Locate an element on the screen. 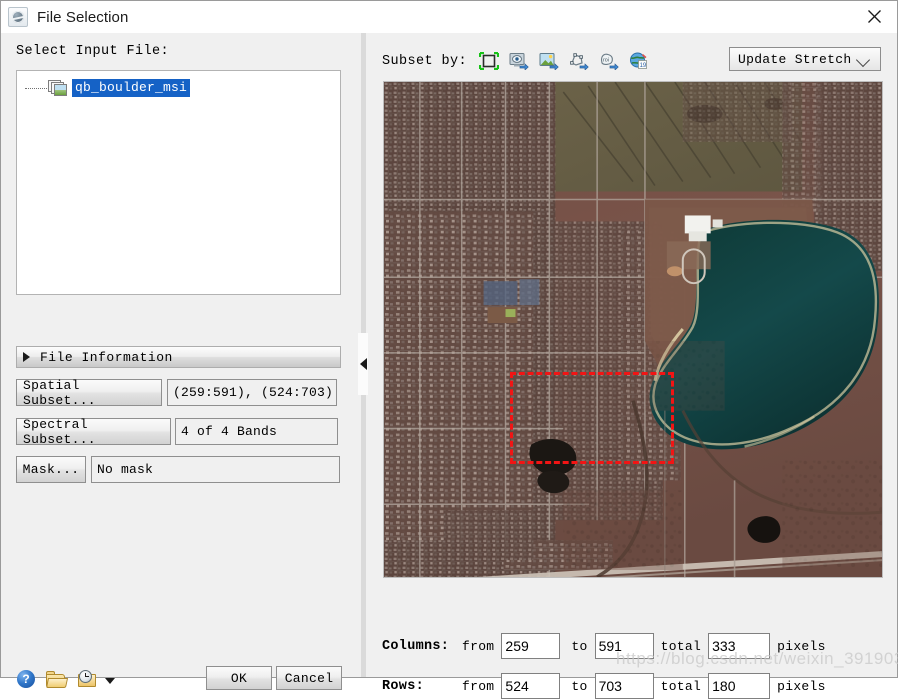 Image resolution: width=898 pixels, height=699 pixels. subset-by-vector-icon is located at coordinates (579, 61).